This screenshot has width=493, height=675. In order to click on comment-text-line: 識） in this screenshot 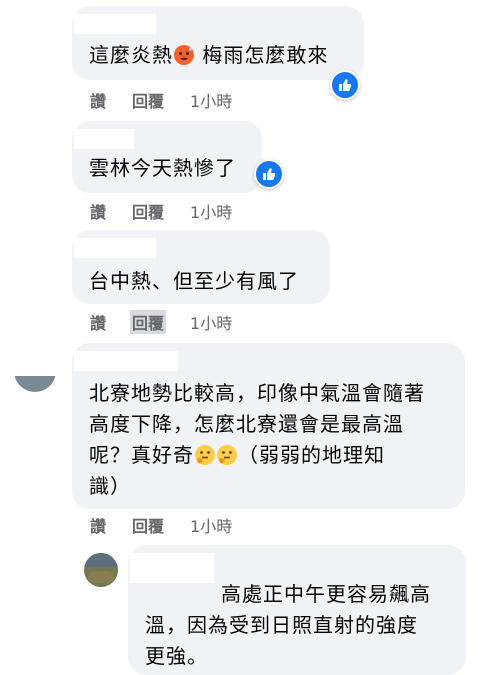, I will do `click(110, 486)`.